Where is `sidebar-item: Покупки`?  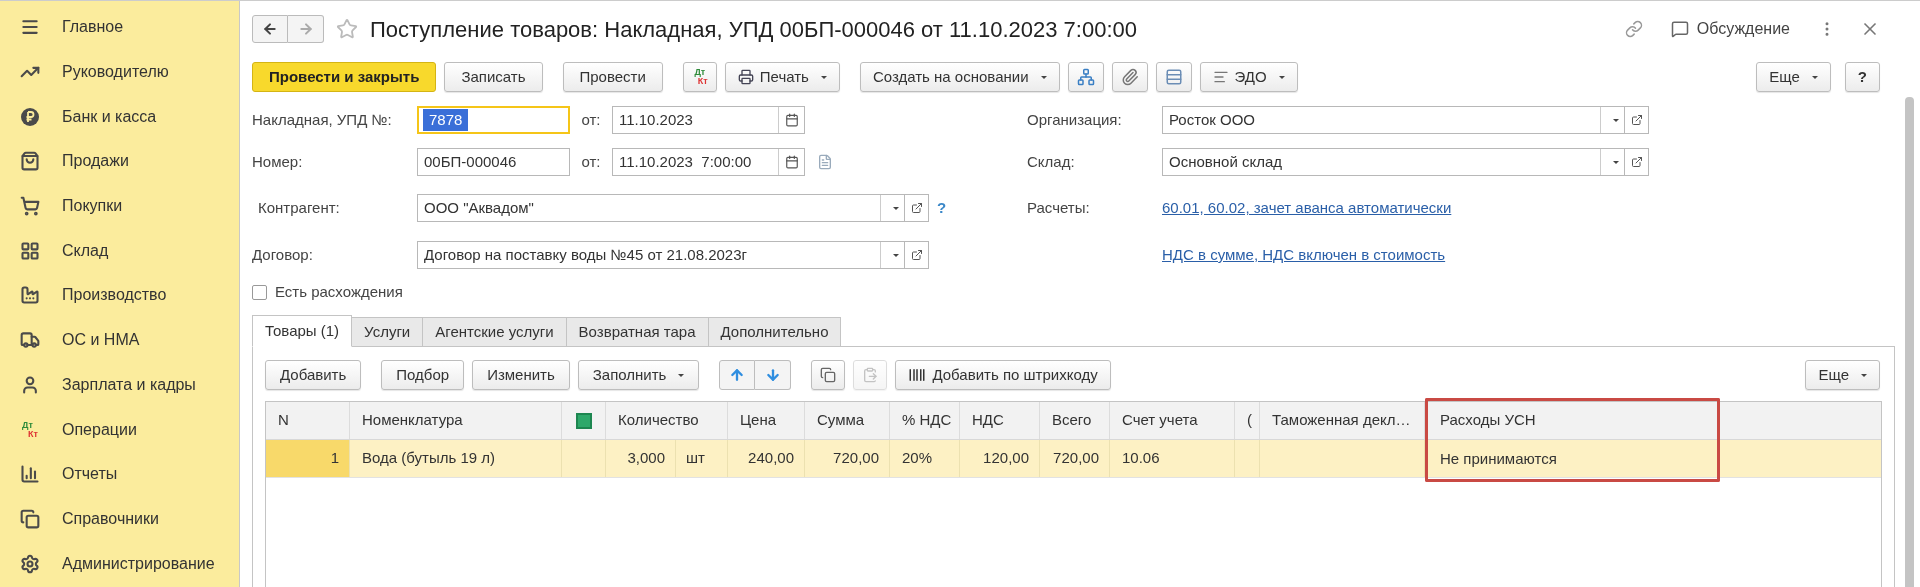 sidebar-item: Покупки is located at coordinates (119, 206).